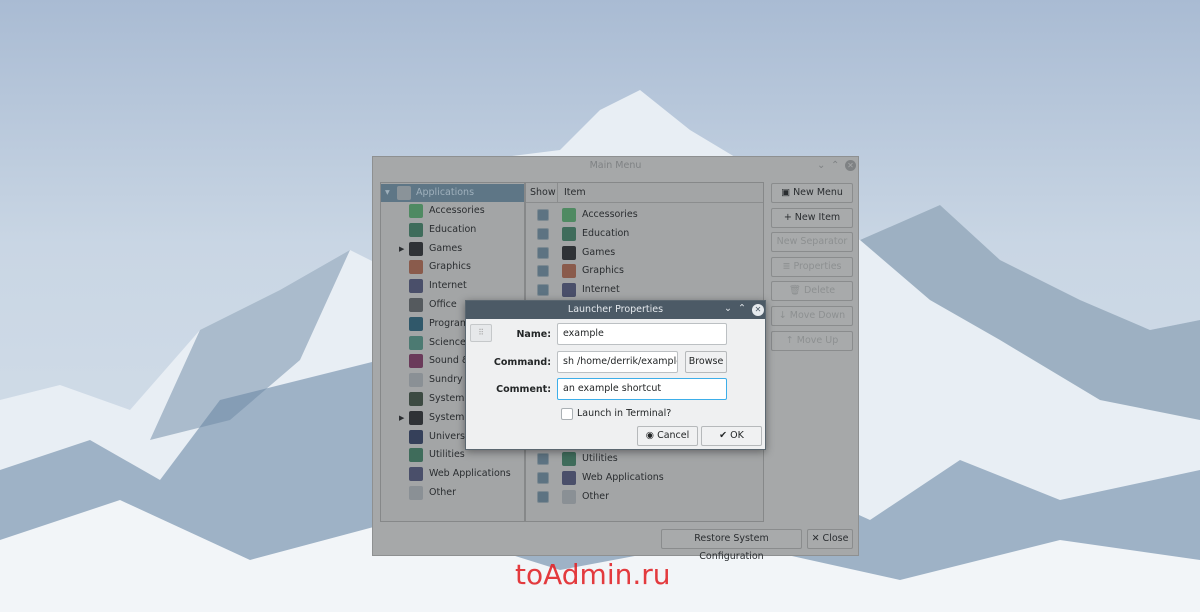 The width and height of the screenshot is (1200, 612). What do you see at coordinates (812, 217) in the screenshot?
I see `new-item-button: + New Item` at bounding box center [812, 217].